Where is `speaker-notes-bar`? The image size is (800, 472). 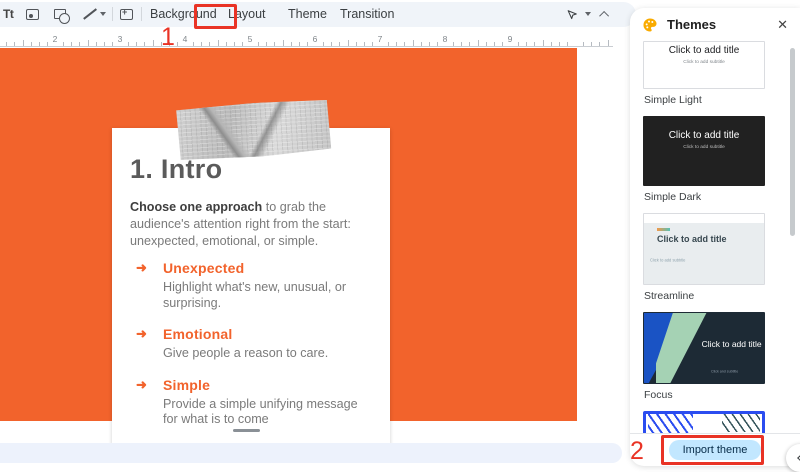
speaker-notes-bar is located at coordinates (311, 453).